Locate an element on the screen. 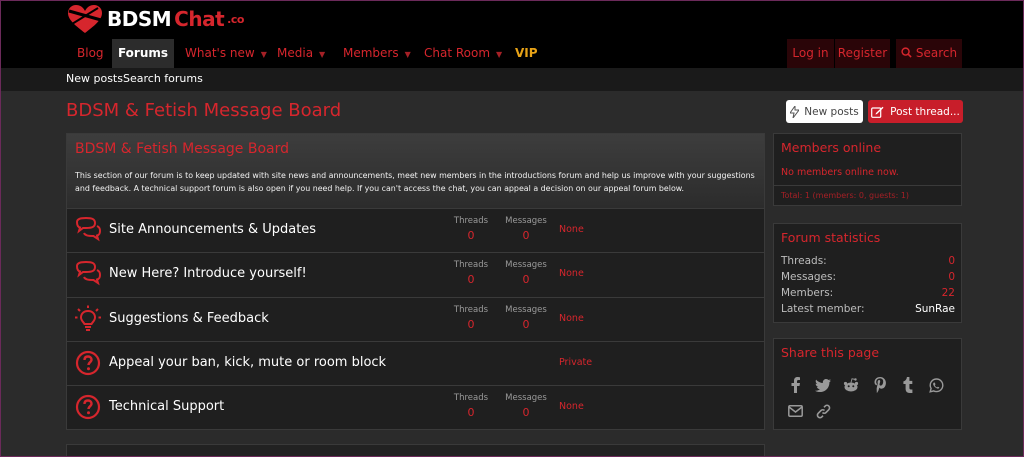 Image resolution: width=1024 pixels, height=457 pixels. stat-latest-value: SunRae is located at coordinates (935, 309).